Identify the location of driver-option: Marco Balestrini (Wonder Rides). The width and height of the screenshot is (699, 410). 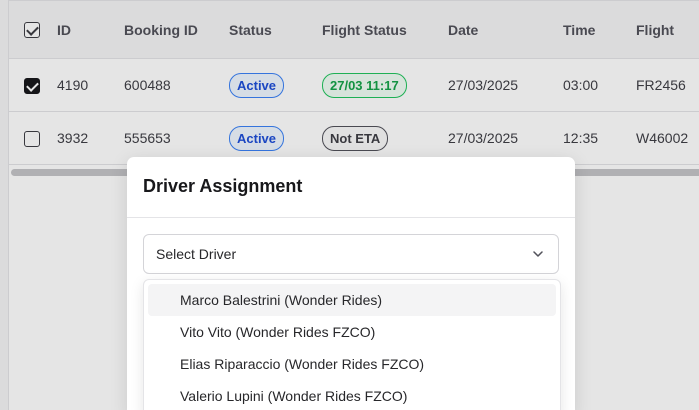
(352, 300).